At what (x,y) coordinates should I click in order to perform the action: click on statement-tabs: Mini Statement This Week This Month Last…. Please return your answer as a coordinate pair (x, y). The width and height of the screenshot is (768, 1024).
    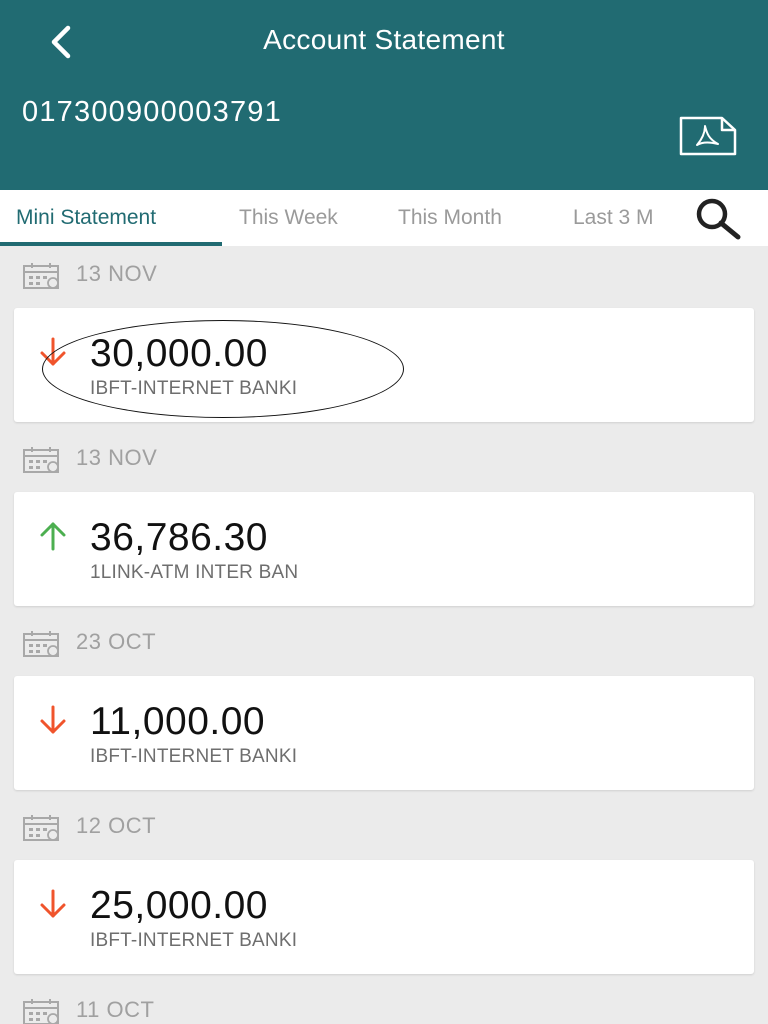
    Looking at the image, I should click on (384, 218).